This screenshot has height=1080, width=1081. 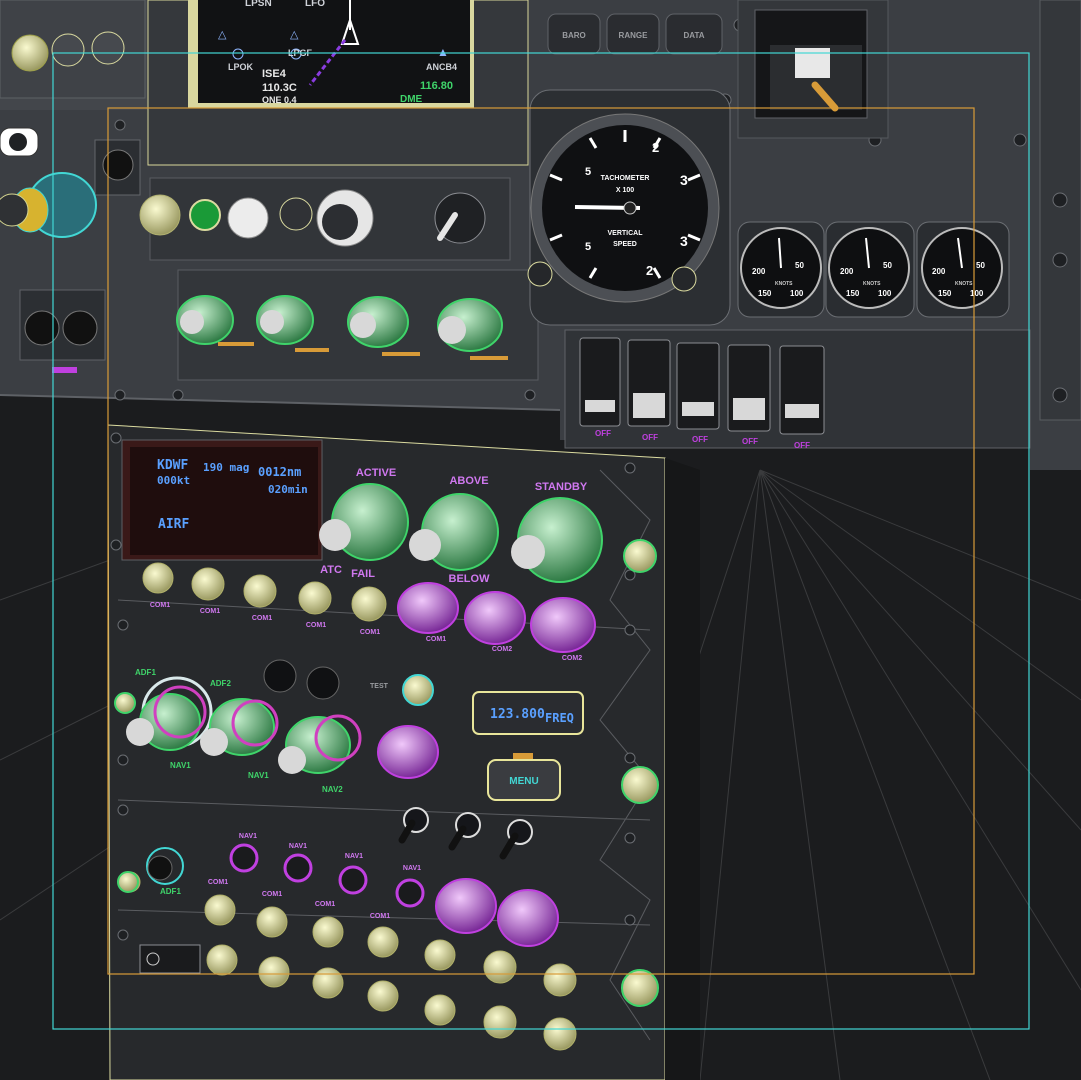 What do you see at coordinates (226, 467) in the screenshot?
I see `radio-line1-mid: 190 mag` at bounding box center [226, 467].